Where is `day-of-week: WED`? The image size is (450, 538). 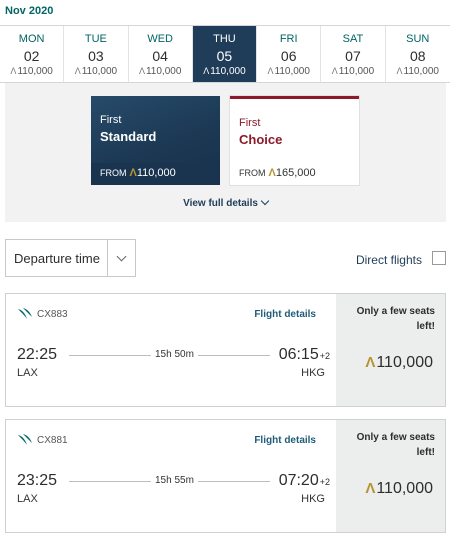 day-of-week: WED is located at coordinates (160, 39).